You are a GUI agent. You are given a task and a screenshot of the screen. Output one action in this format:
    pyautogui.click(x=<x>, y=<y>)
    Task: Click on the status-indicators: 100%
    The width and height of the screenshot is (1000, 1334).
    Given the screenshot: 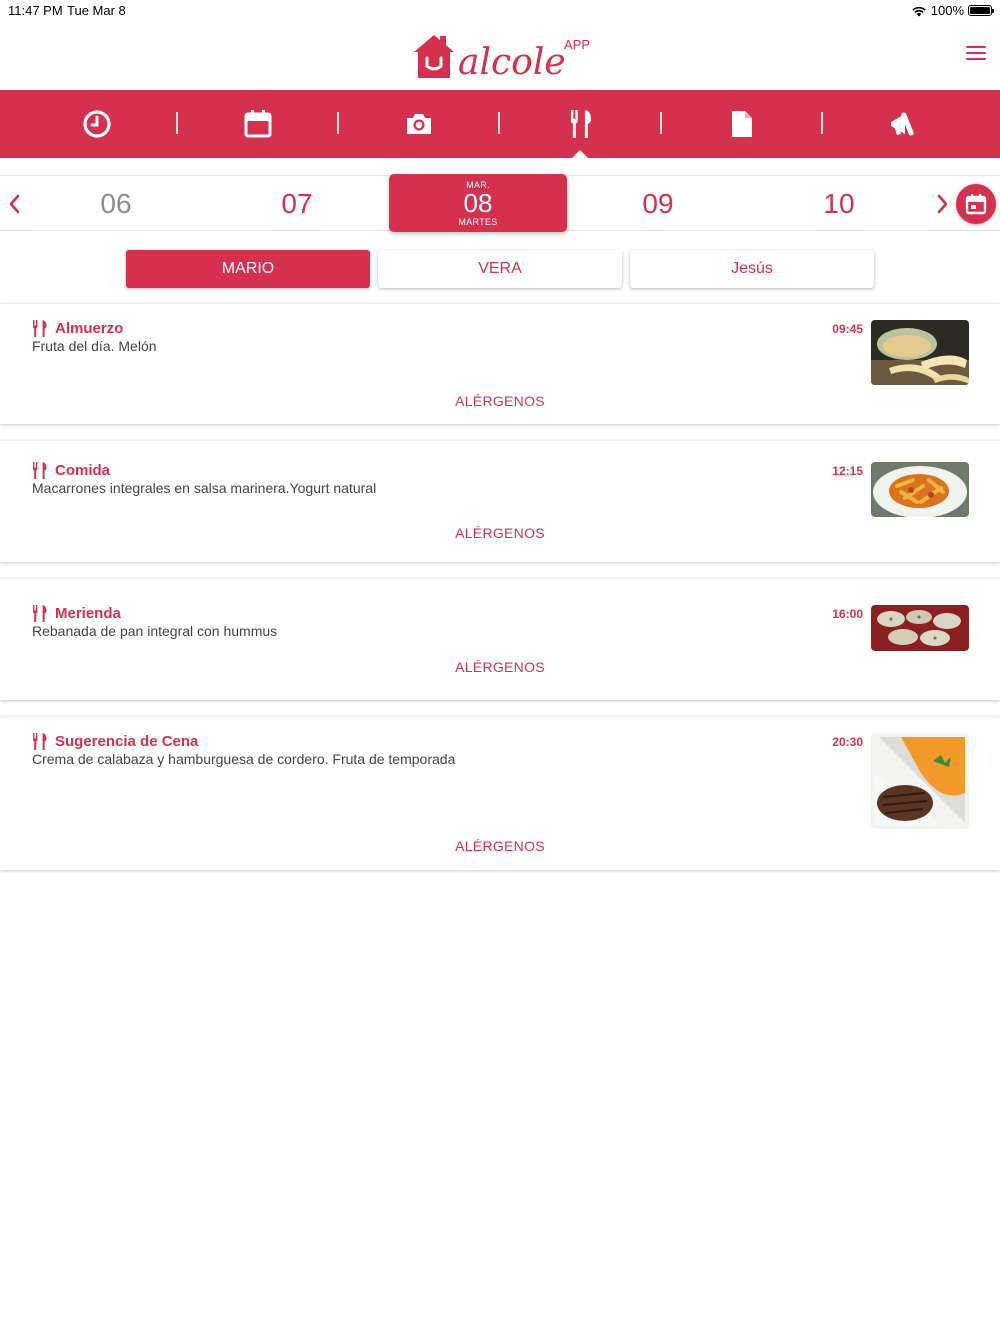 What is the action you would take?
    pyautogui.click(x=952, y=10)
    